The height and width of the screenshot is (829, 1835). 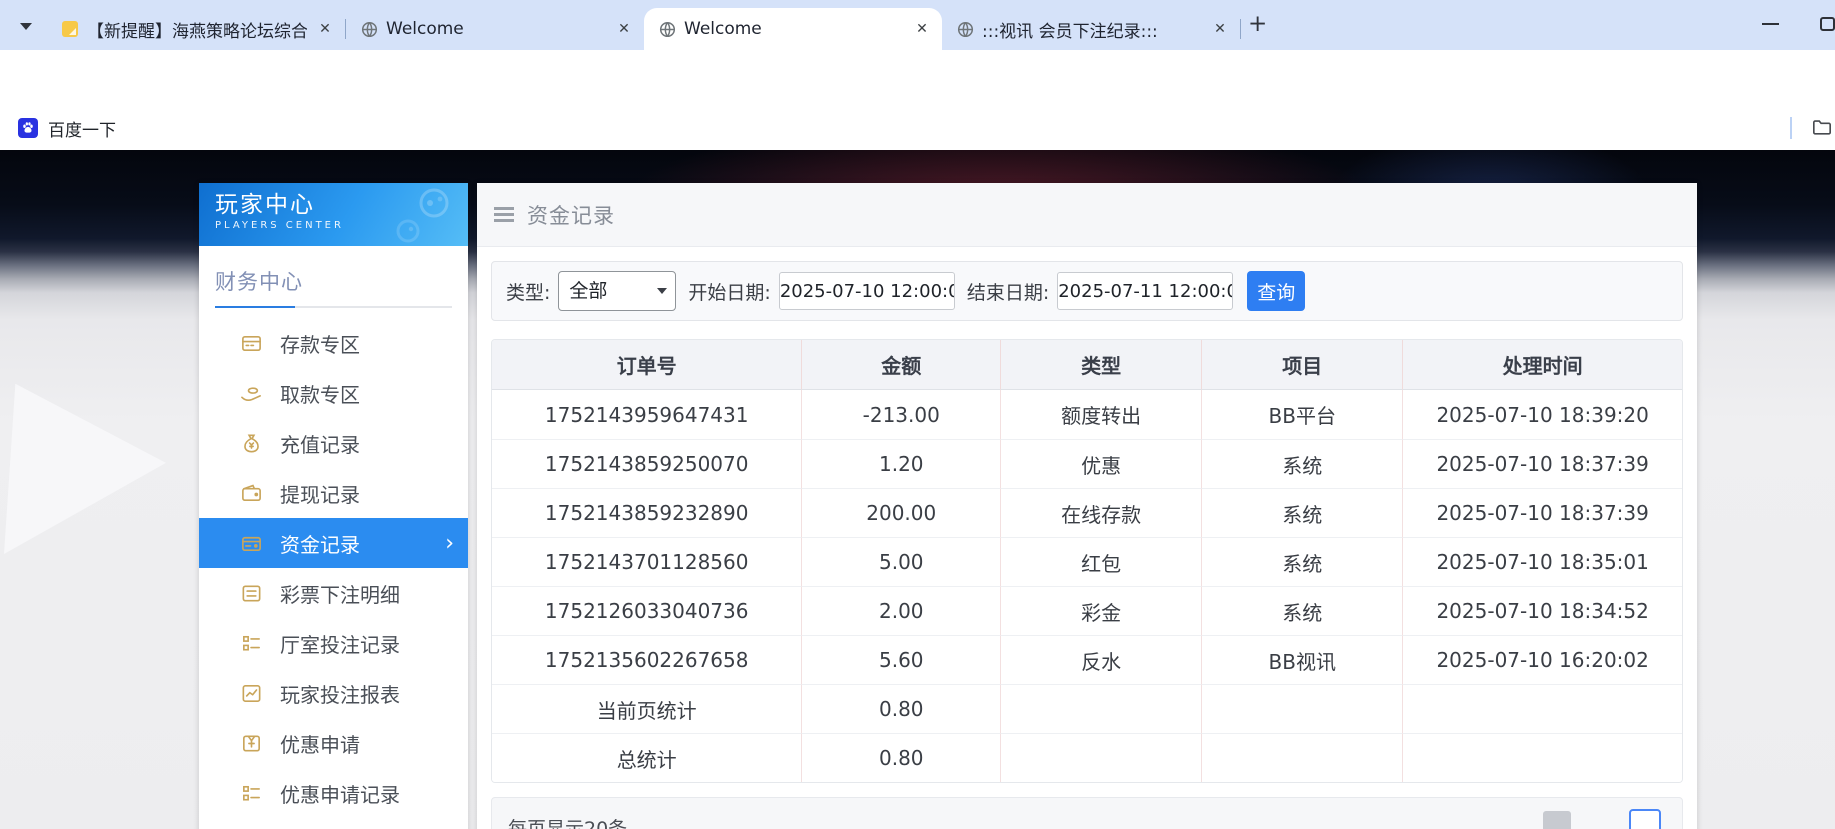 I want to click on bookmark-item-baidu: 百度一下, so click(x=67, y=128).